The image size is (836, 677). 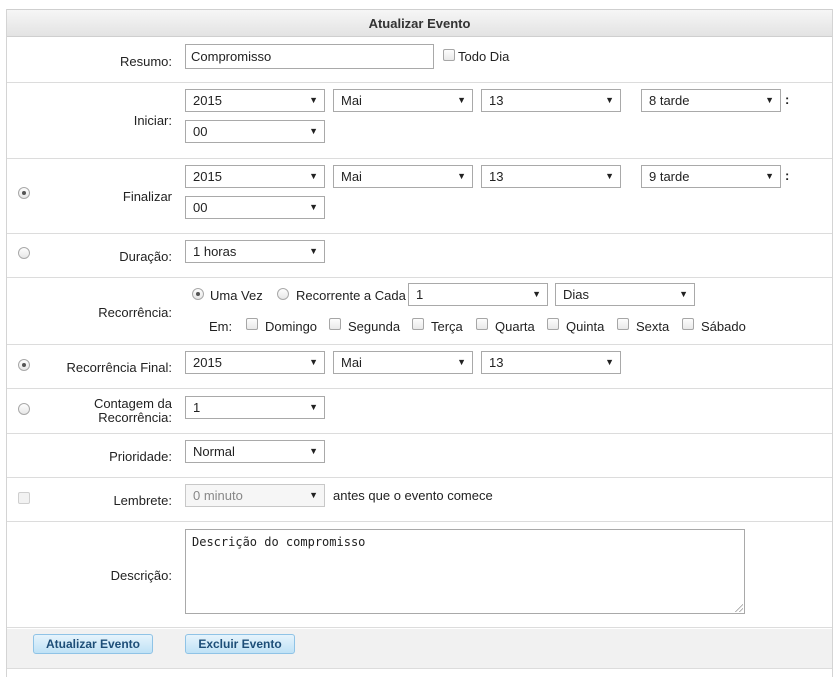 I want to click on form-title: Atualizar Evento, so click(x=419, y=23).